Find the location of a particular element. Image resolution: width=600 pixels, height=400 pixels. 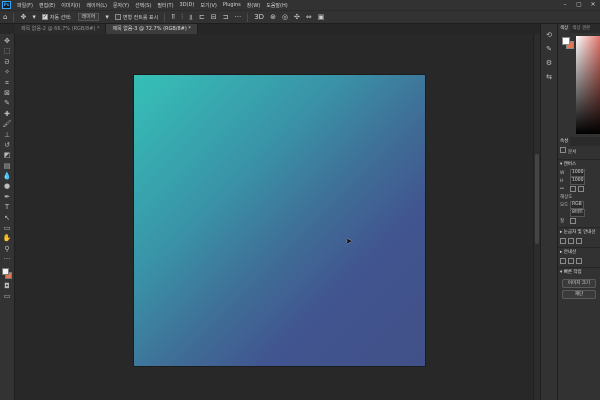

menu-window: 창(W) is located at coordinates (253, 5).